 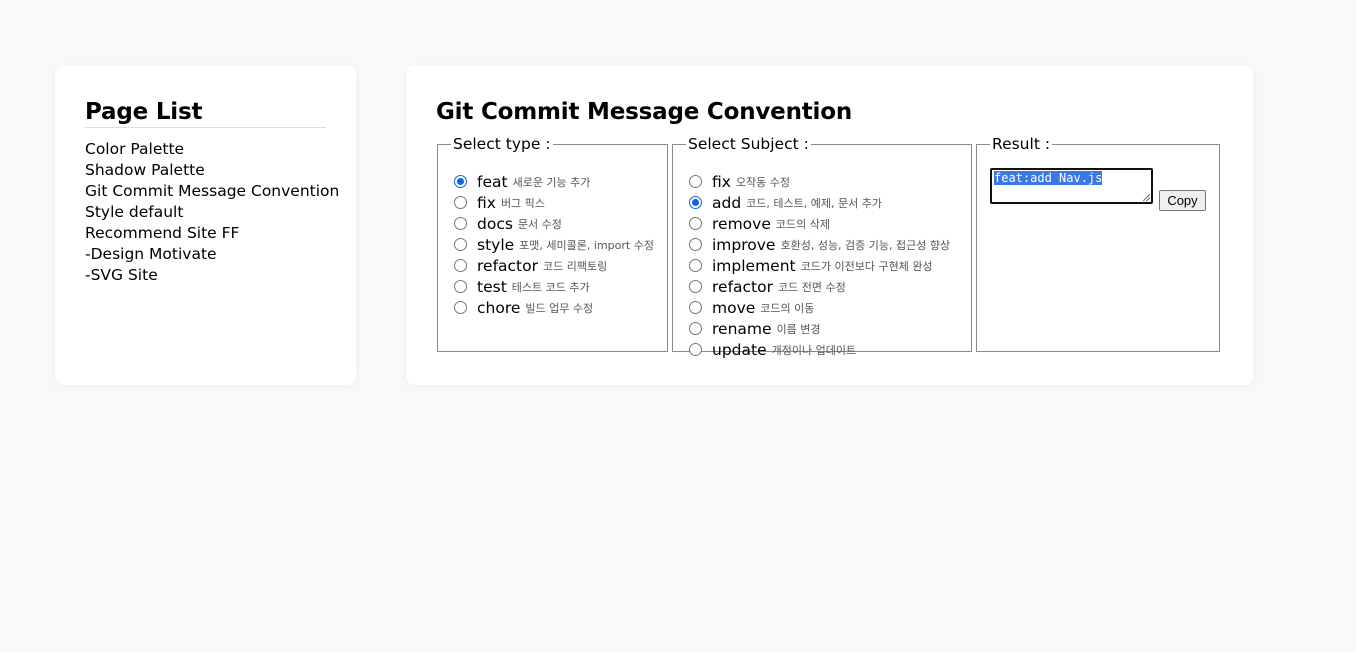 I want to click on resize-grip-icon, so click(x=1146, y=197).